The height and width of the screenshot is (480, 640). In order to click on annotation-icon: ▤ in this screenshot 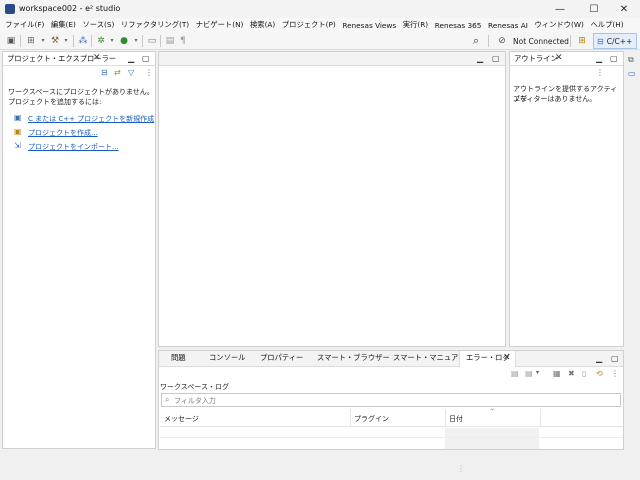, I will do `click(170, 40)`.